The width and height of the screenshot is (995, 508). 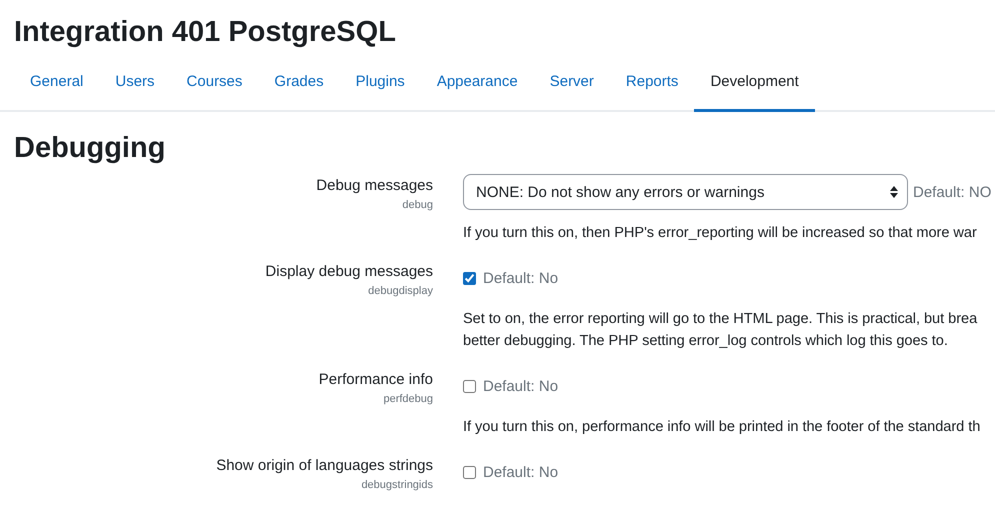 I want to click on nav-tab: Development, so click(x=754, y=80).